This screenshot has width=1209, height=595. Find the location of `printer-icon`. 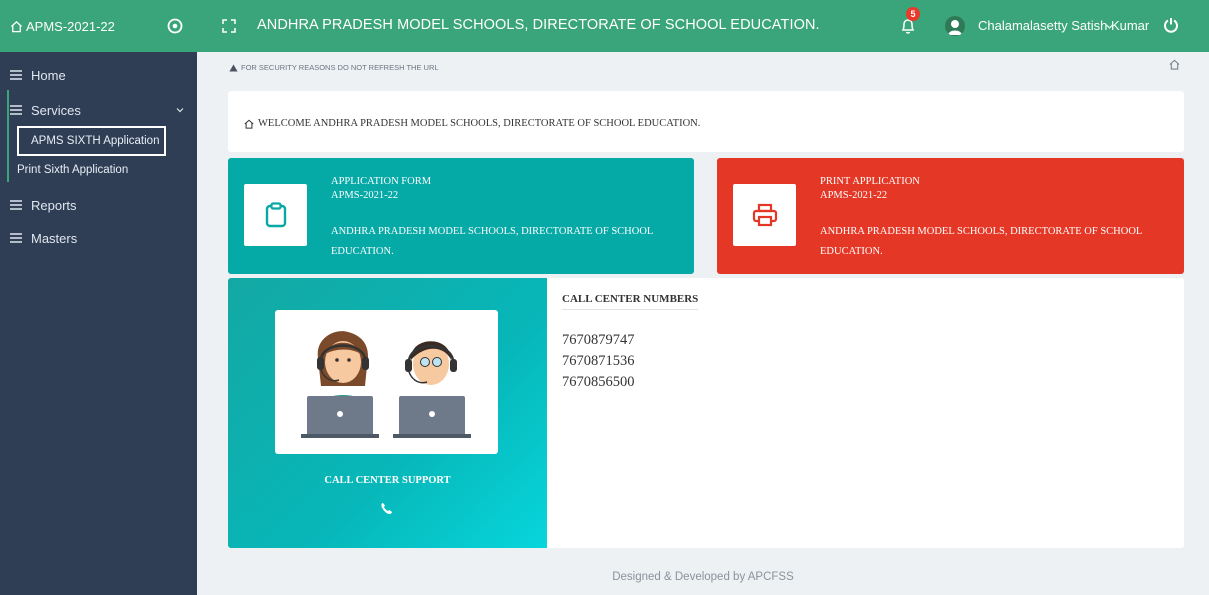

printer-icon is located at coordinates (764, 215).